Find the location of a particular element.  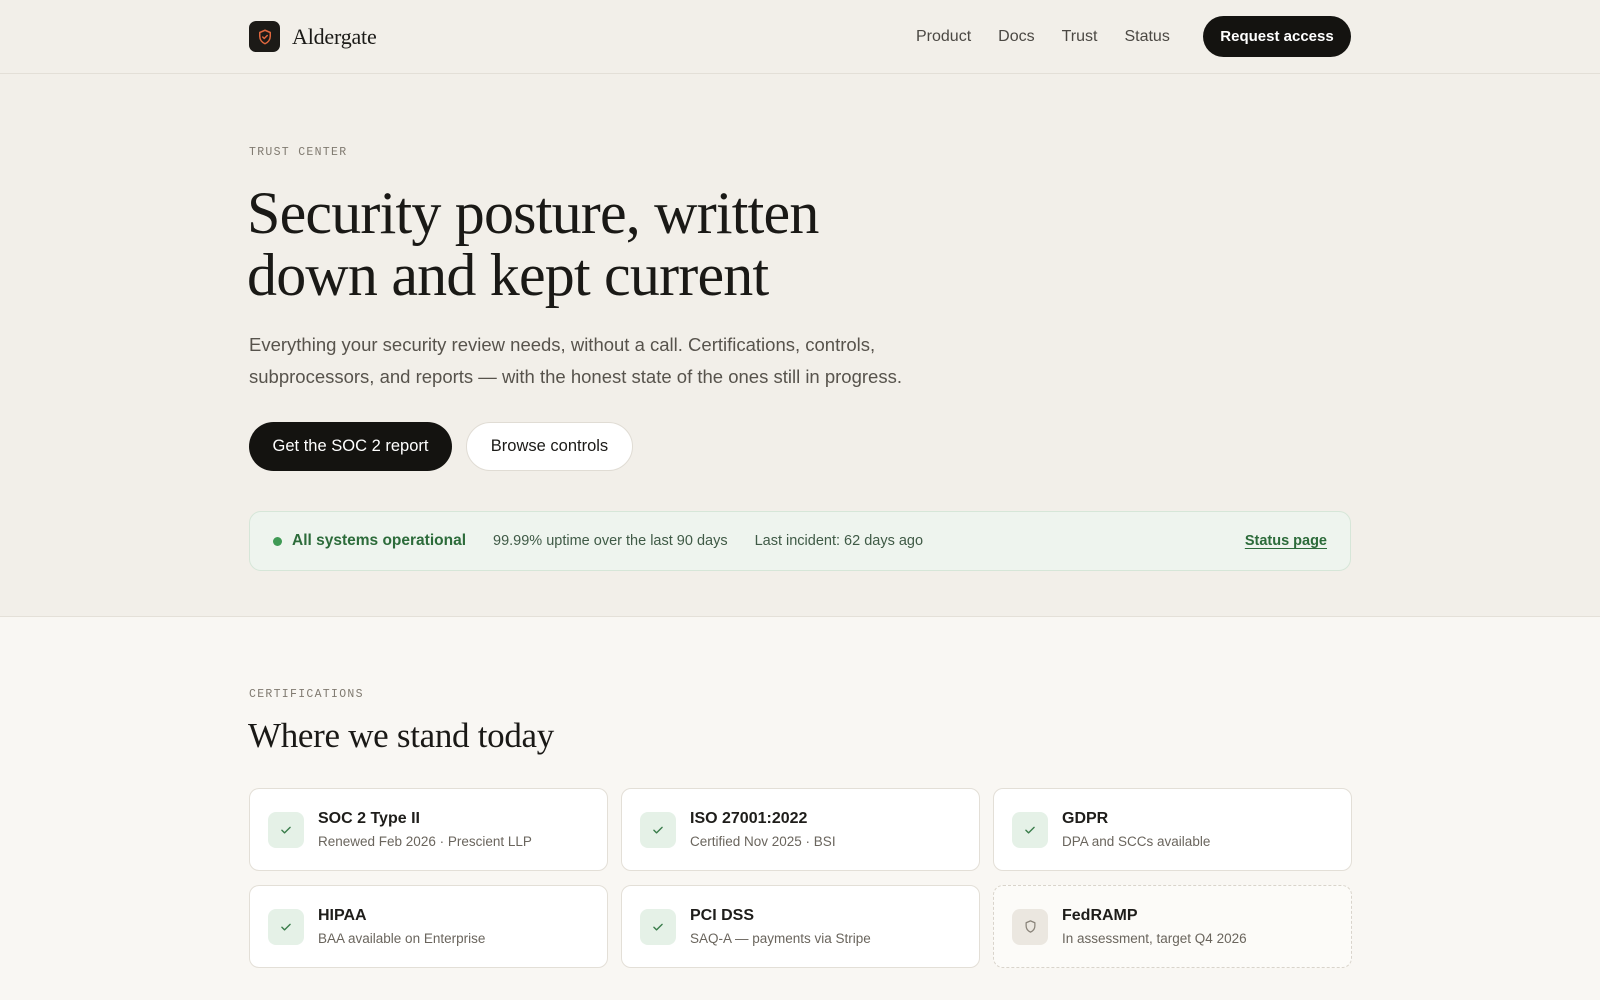

hero-eyebrow: TRUST CENTER is located at coordinates (298, 152).